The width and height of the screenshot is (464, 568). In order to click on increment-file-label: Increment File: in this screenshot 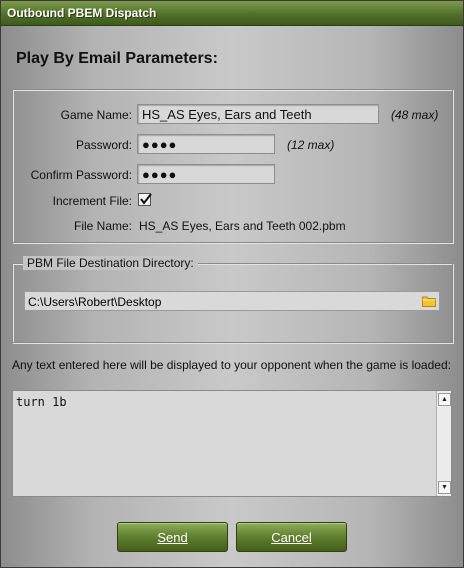, I will do `click(92, 201)`.